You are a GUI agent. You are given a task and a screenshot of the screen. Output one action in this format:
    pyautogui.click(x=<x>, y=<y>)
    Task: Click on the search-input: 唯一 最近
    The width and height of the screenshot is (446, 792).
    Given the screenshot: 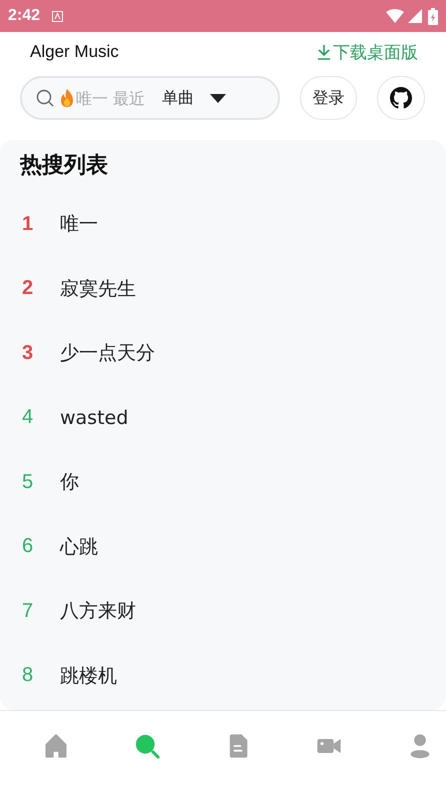 What is the action you would take?
    pyautogui.click(x=113, y=98)
    